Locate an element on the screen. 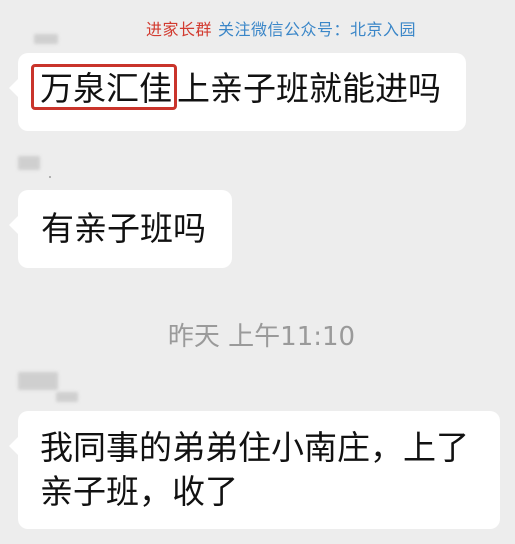 Image resolution: width=515 pixels, height=544 pixels. banner-blue-text: 关注微信公众号：北京入园 is located at coordinates (317, 29).